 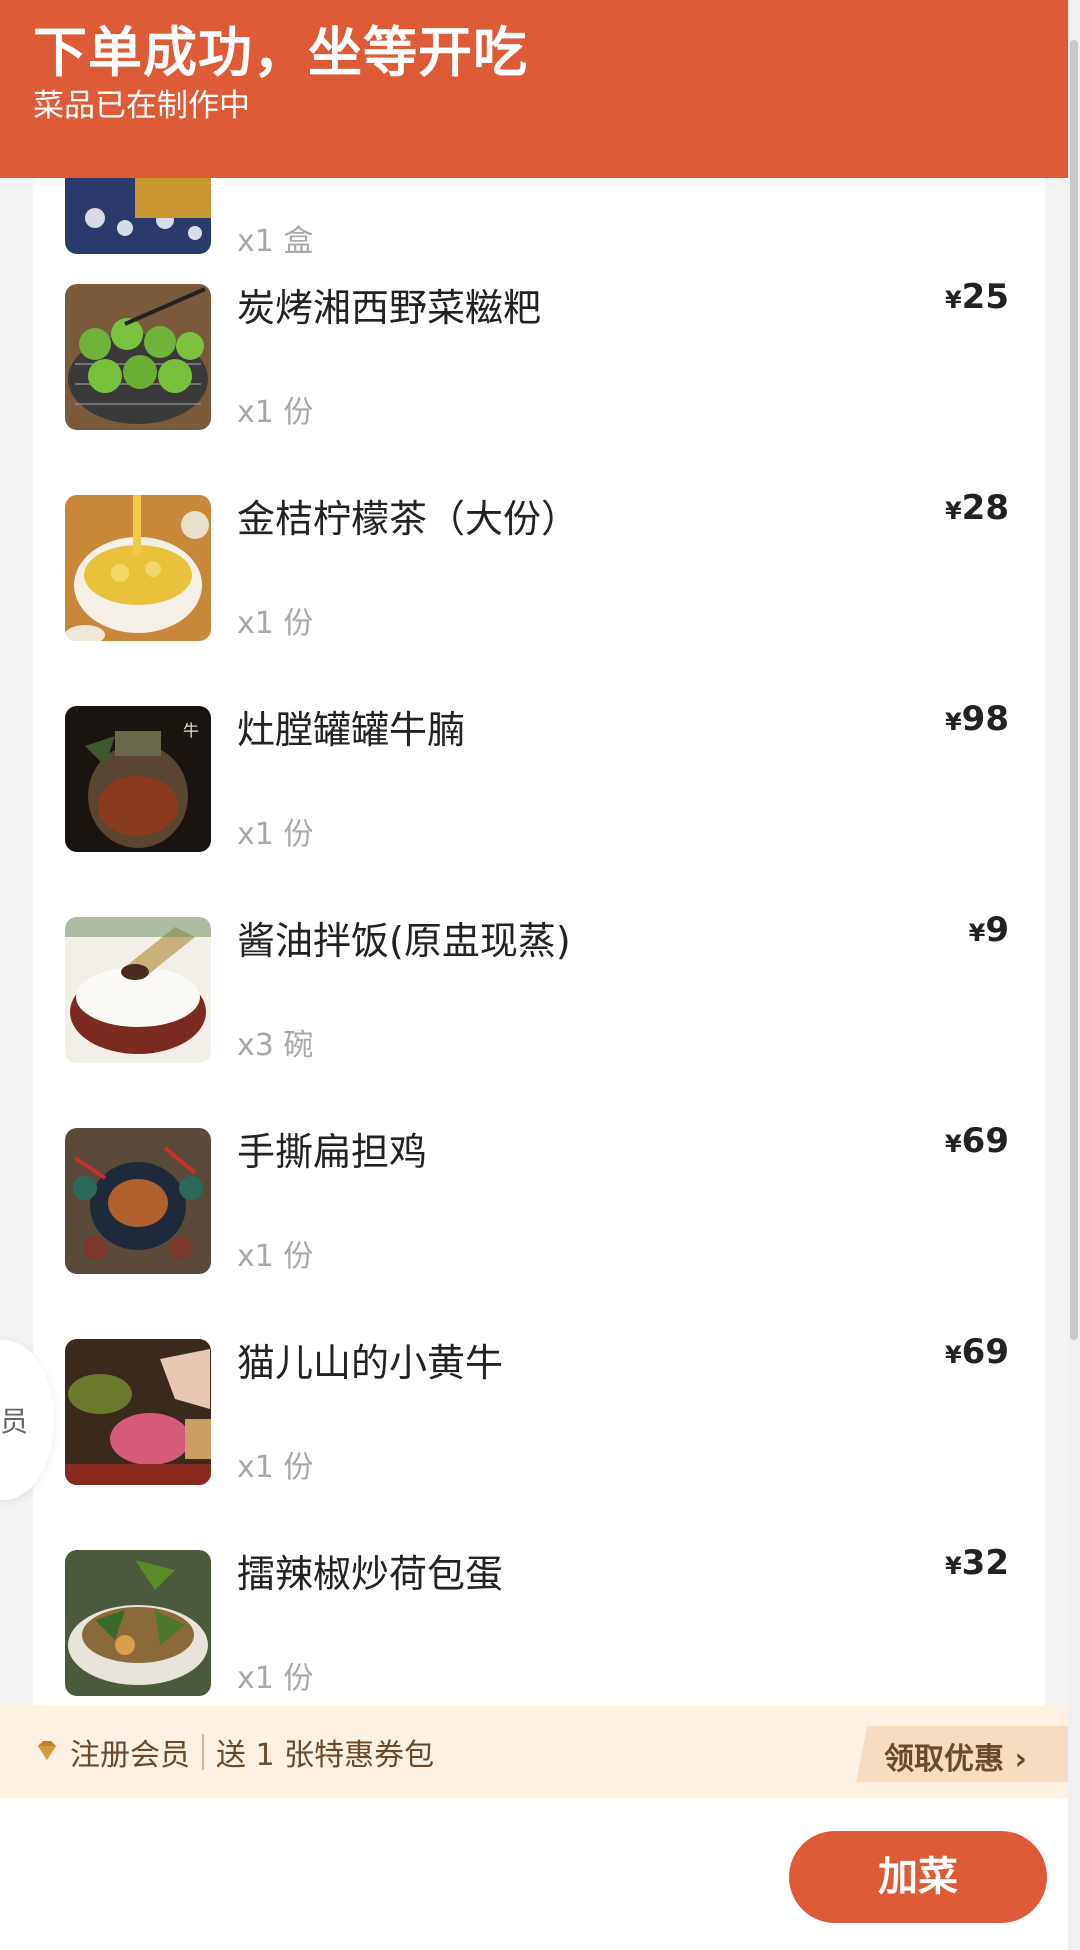 I want to click on page-title: 下单成功，坐等开吃, so click(x=280, y=52).